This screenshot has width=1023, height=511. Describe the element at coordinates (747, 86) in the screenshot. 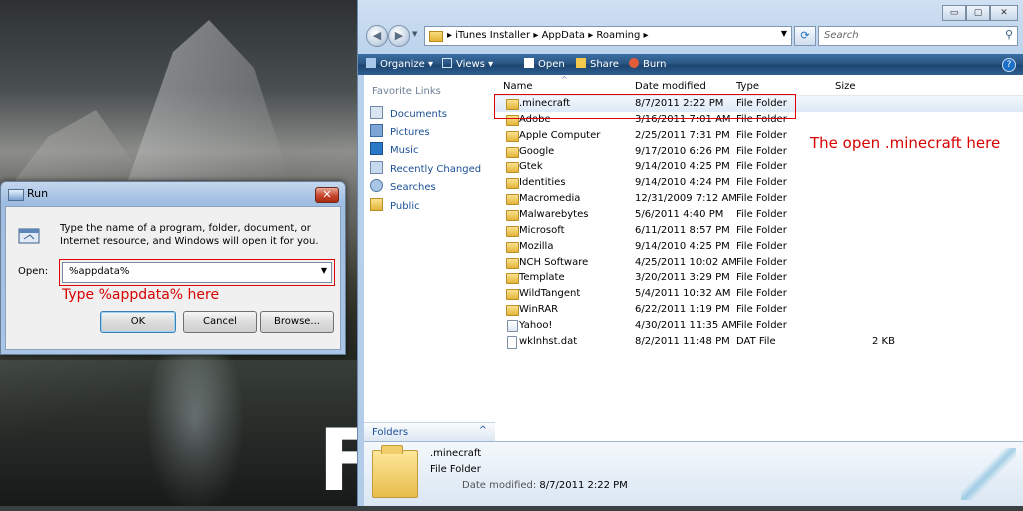

I see `column-header-type: Type` at that location.